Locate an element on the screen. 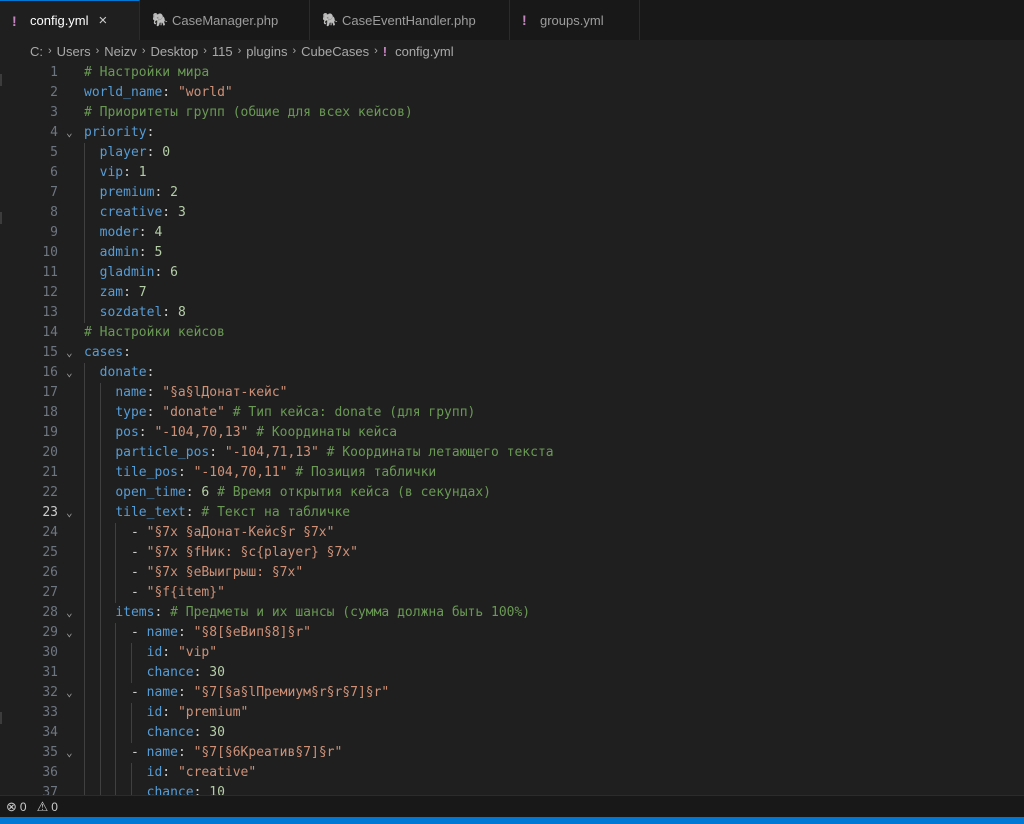 This screenshot has height=824, width=1024. tab-groups-yml: ! groups.yml is located at coordinates (575, 20).